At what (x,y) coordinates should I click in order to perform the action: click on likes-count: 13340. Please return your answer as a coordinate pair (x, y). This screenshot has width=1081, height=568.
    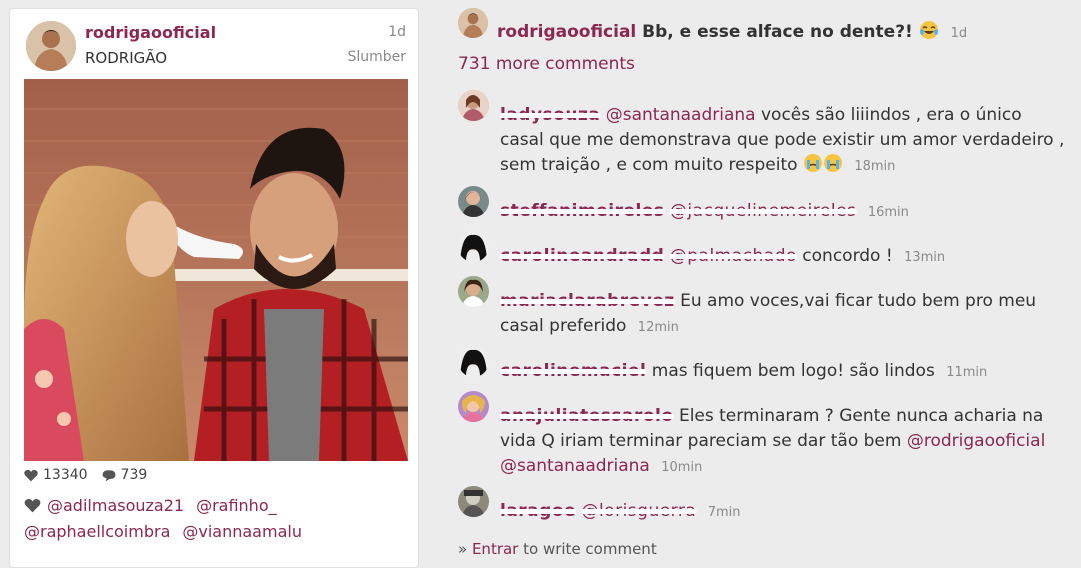
    Looking at the image, I should click on (56, 475).